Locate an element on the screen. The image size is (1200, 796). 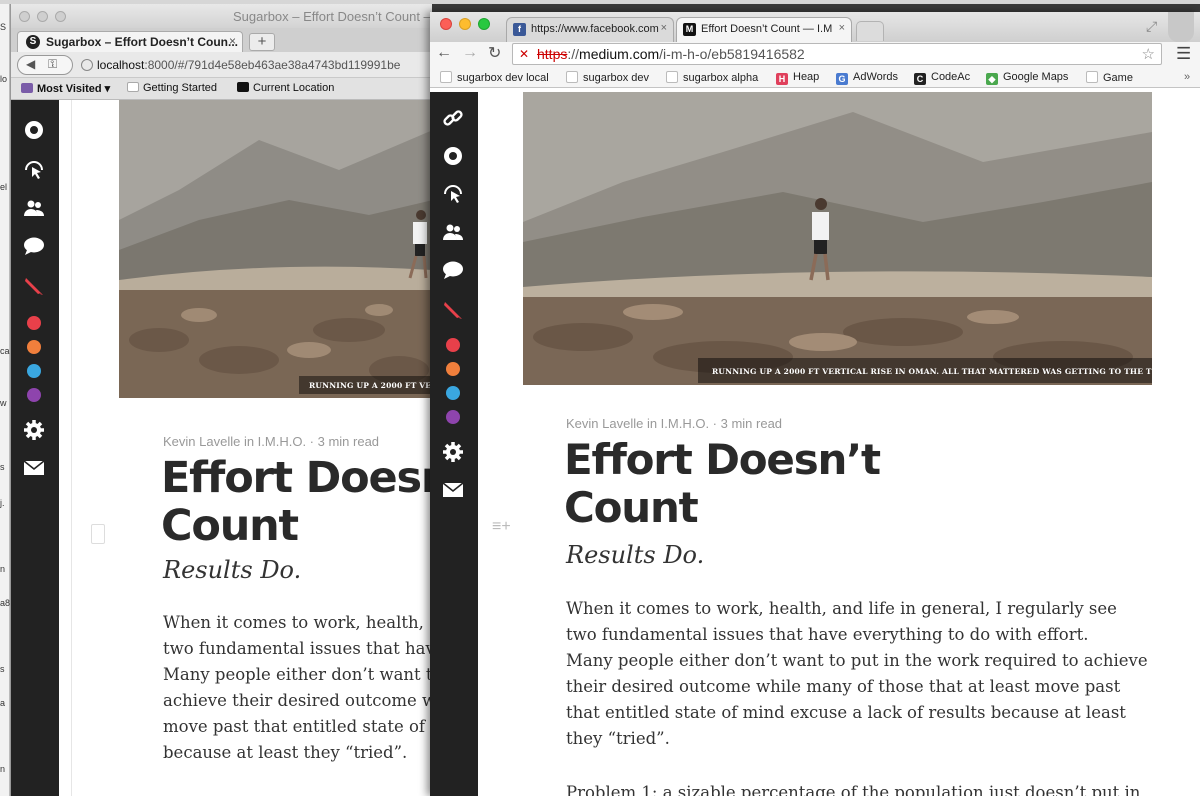
bookmark-label: Getting Started is located at coordinates (180, 88).